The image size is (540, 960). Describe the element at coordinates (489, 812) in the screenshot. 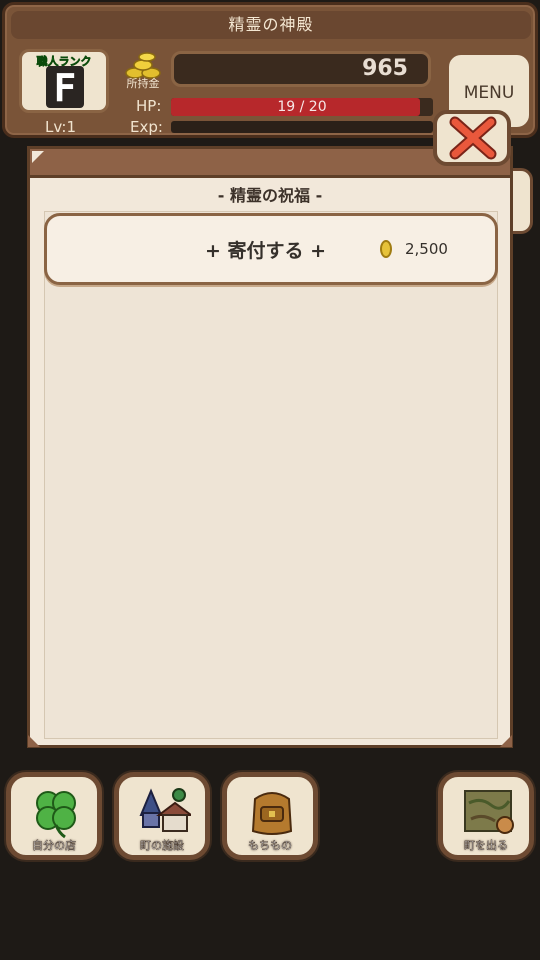

I see `map-icon` at that location.